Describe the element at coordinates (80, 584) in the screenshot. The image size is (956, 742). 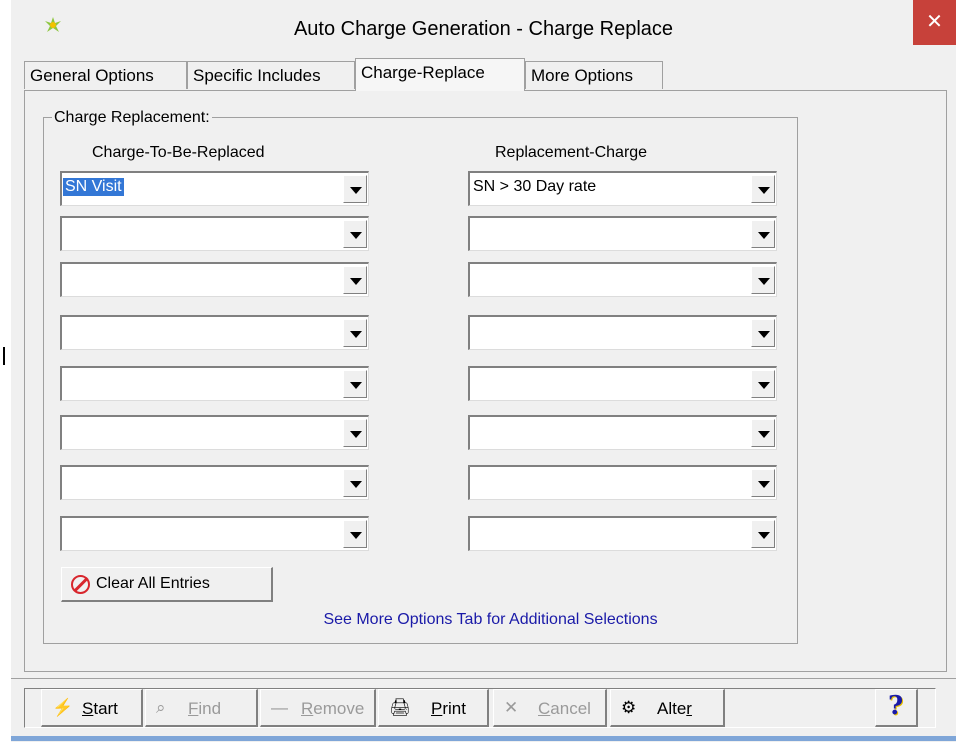
I see `prohibited-icon` at that location.